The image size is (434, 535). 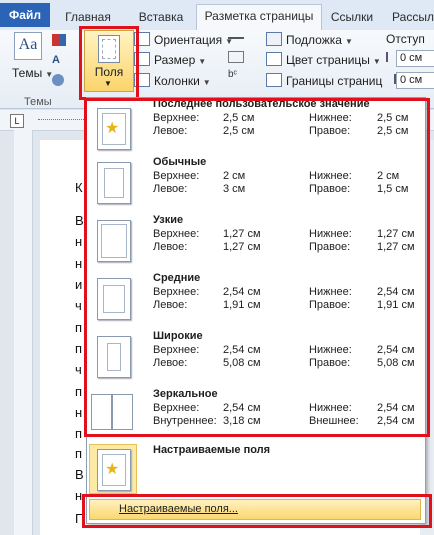 I want to click on margins-highlight, so click(x=109, y=63).